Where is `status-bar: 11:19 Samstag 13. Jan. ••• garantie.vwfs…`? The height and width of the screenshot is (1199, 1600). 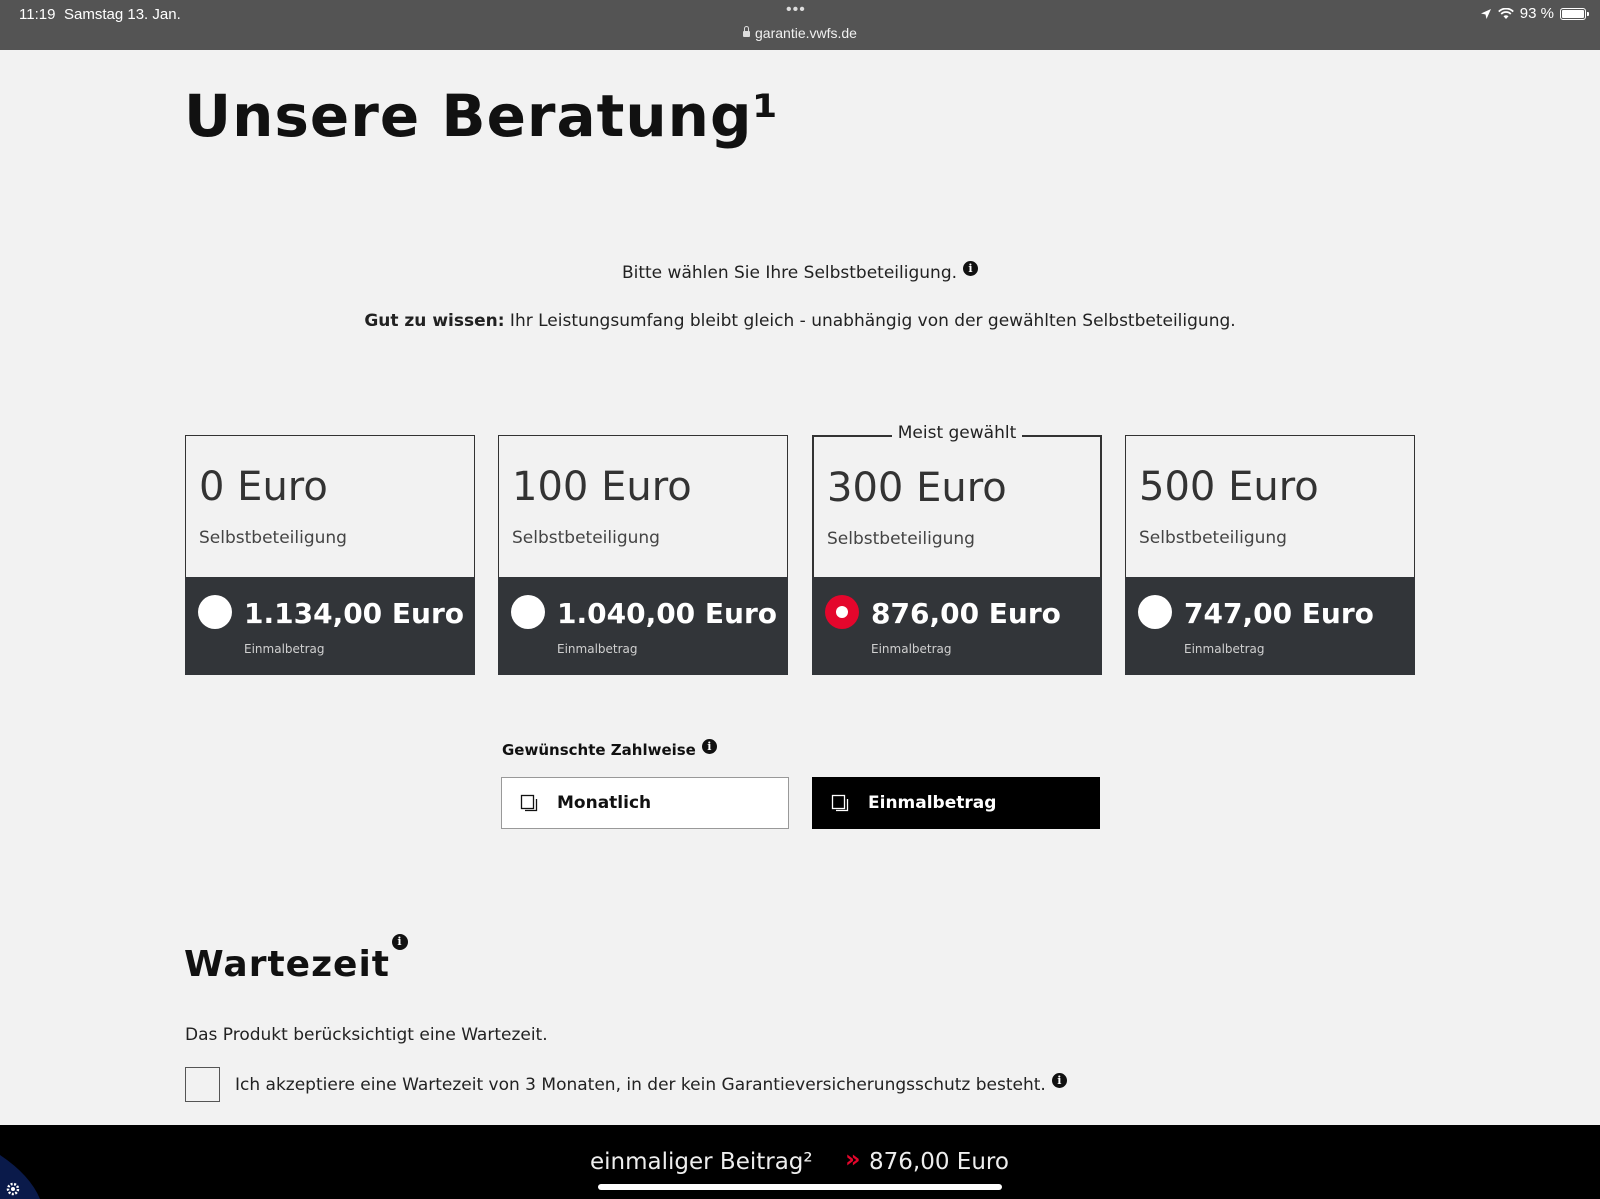
status-bar: 11:19 Samstag 13. Jan. ••• garantie.vwfs… is located at coordinates (800, 25).